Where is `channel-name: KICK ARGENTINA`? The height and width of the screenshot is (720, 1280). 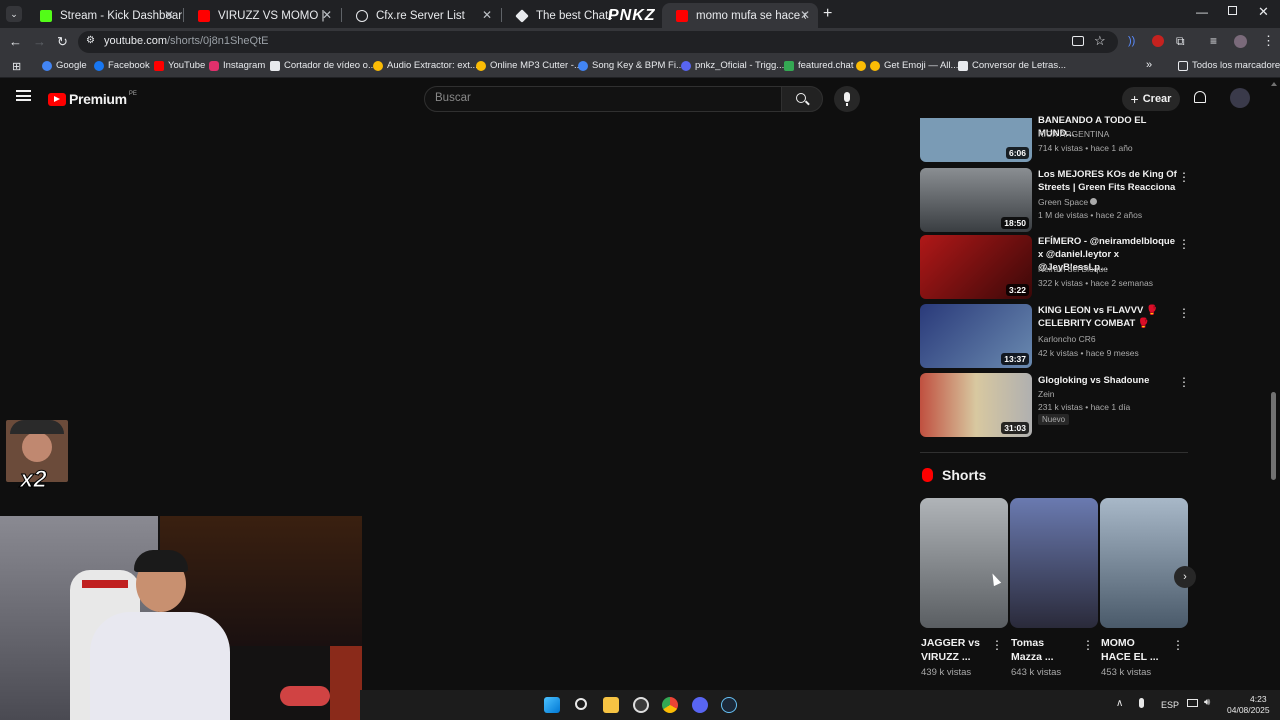 channel-name: KICK ARGENTINA is located at coordinates (1073, 134).